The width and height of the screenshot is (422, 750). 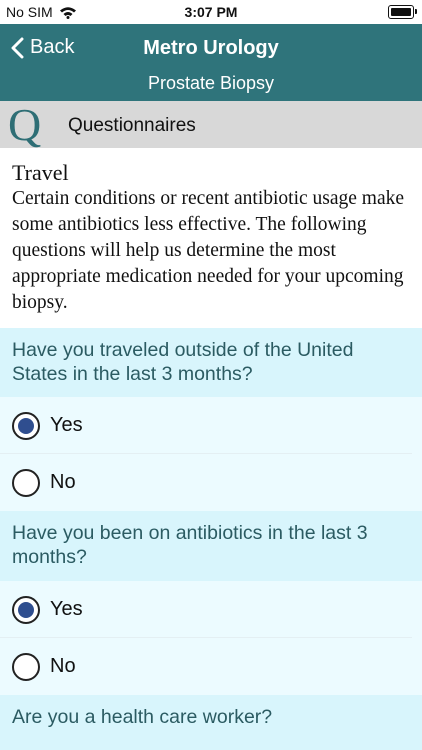 What do you see at coordinates (211, 666) in the screenshot?
I see `option-antibiotics-no: No` at bounding box center [211, 666].